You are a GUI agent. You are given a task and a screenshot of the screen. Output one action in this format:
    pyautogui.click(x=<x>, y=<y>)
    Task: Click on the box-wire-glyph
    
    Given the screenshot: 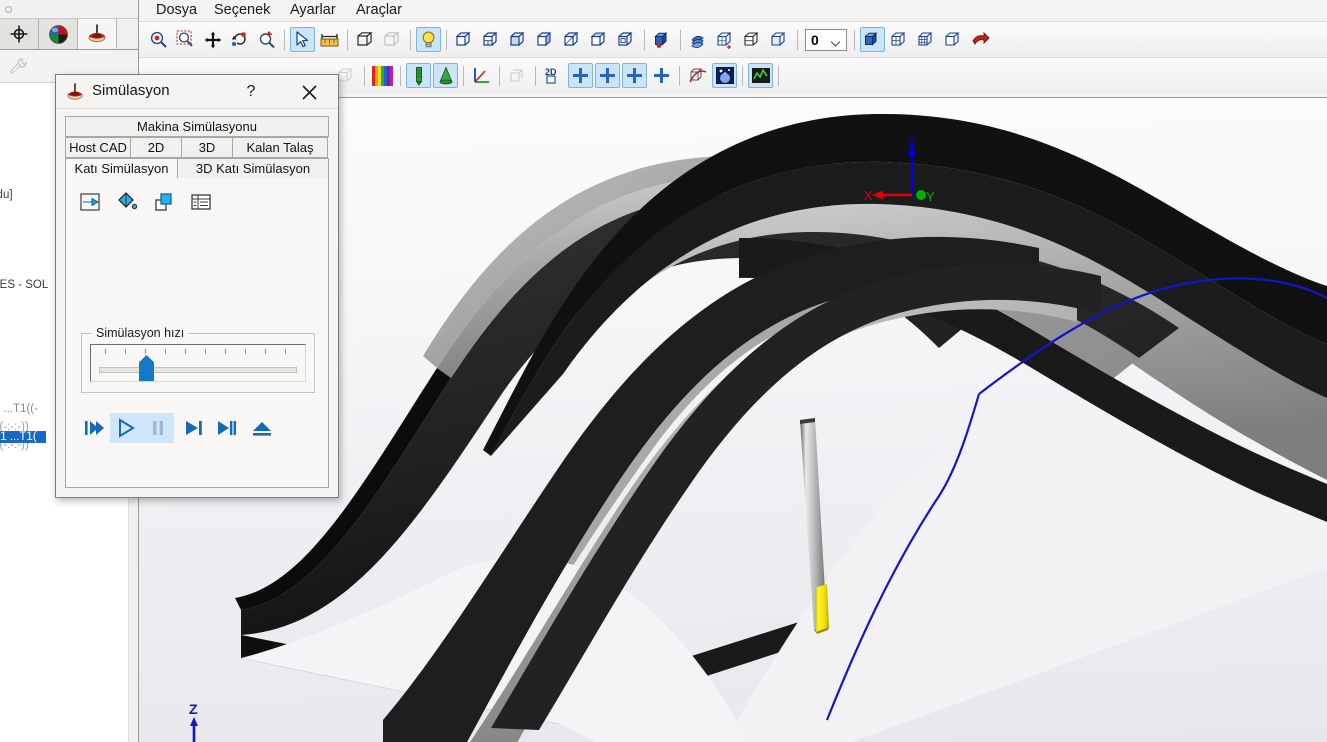 What is the action you would take?
    pyautogui.click(x=365, y=39)
    